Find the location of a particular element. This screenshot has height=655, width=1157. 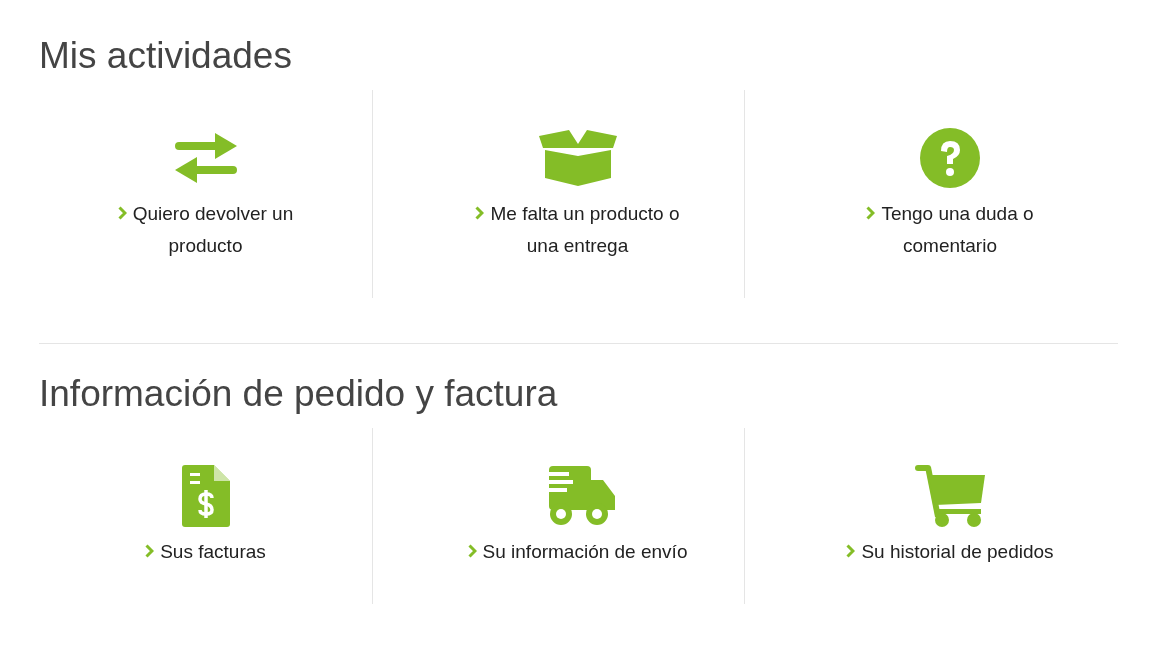

exchange-arrows-icon is located at coordinates (205, 158).